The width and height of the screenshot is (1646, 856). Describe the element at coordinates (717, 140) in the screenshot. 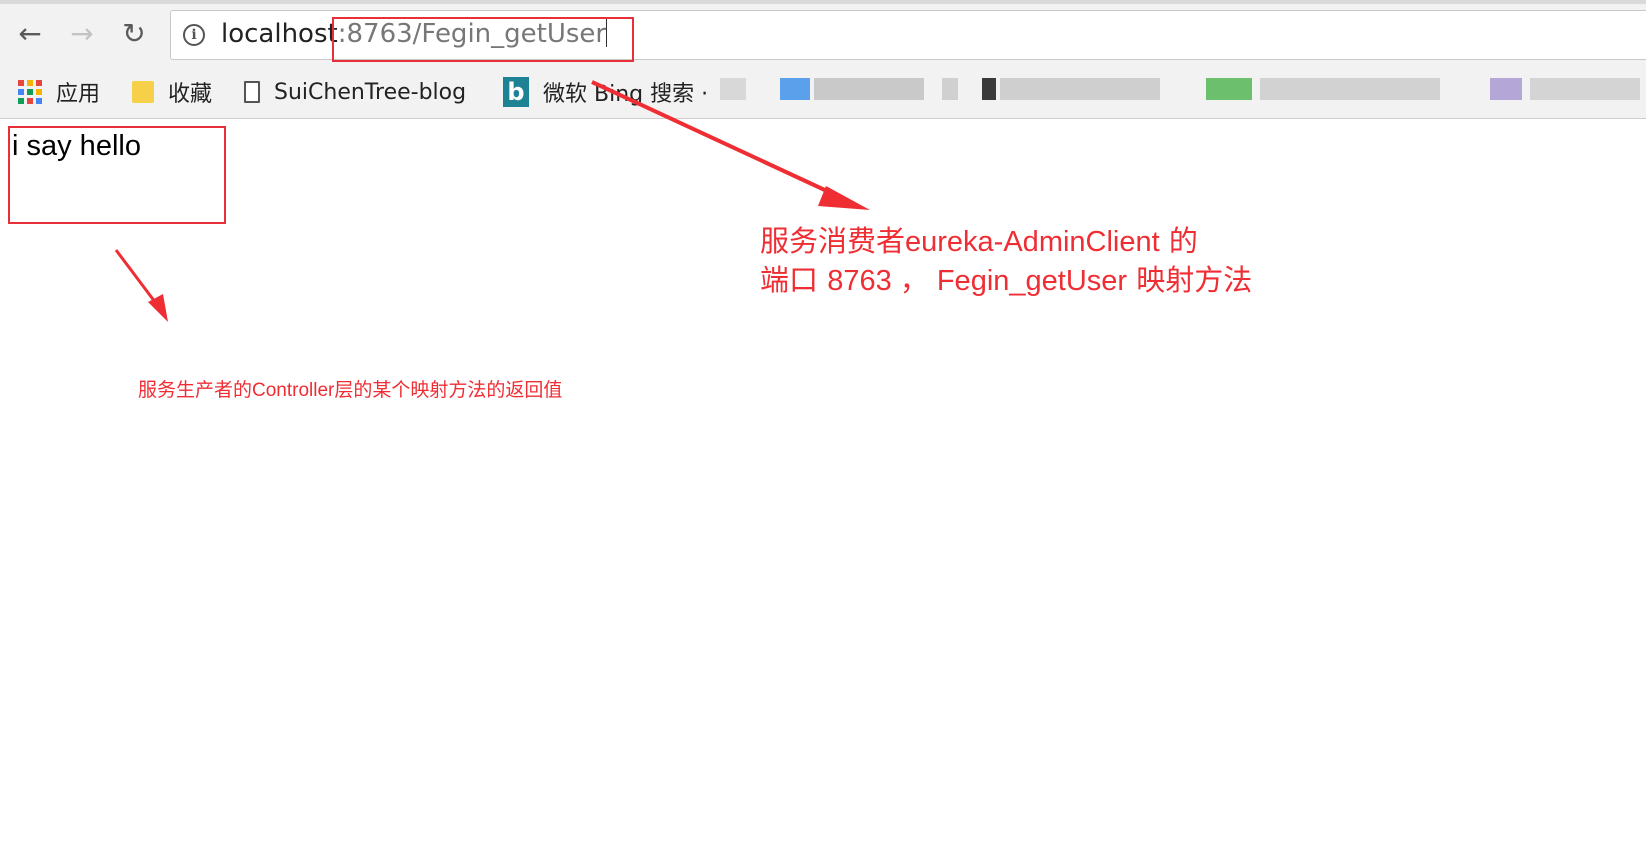

I see `arrow-to-consumer-note` at that location.